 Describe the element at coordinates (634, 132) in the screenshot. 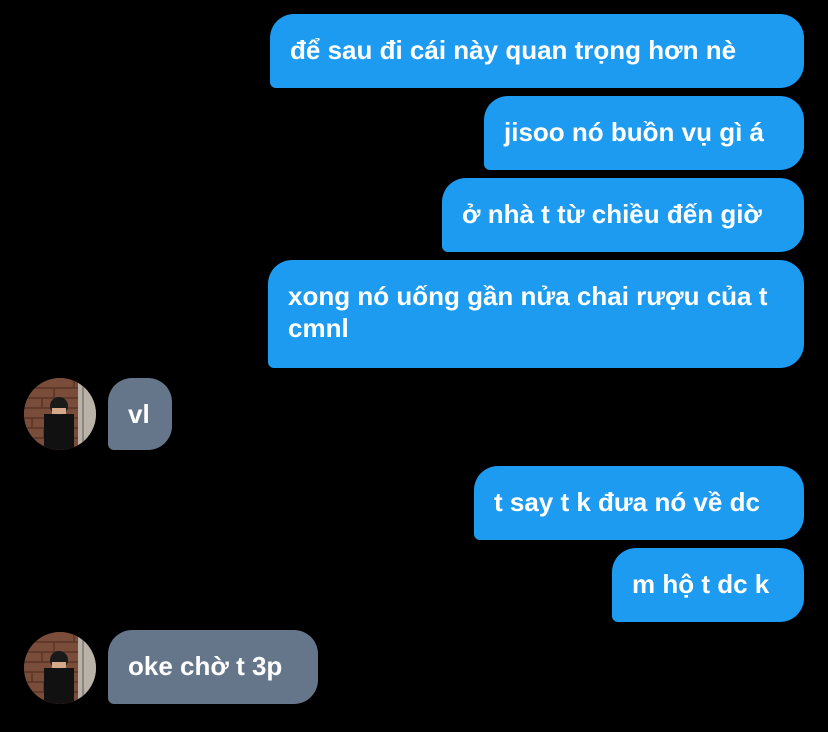

I see `message-text: jisoo nó buồn vụ gì á` at that location.